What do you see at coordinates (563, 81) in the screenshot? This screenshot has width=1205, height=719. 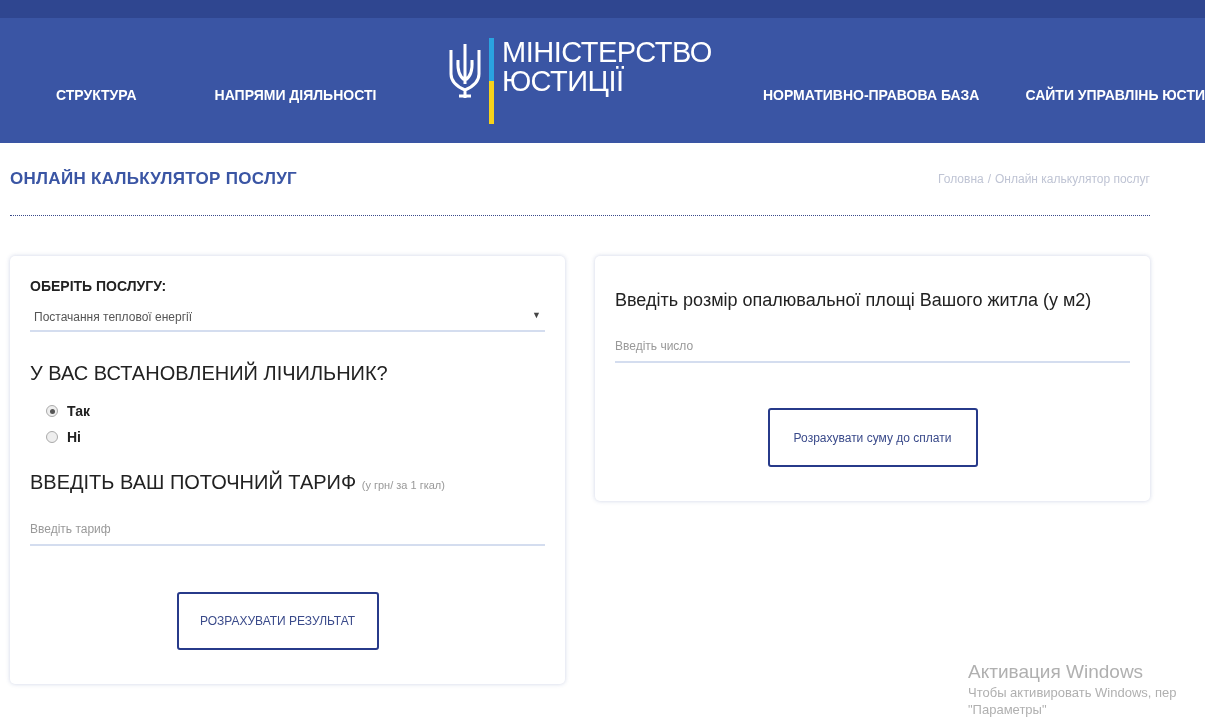 I see `logo-text: ЮСТИЦІЇ` at bounding box center [563, 81].